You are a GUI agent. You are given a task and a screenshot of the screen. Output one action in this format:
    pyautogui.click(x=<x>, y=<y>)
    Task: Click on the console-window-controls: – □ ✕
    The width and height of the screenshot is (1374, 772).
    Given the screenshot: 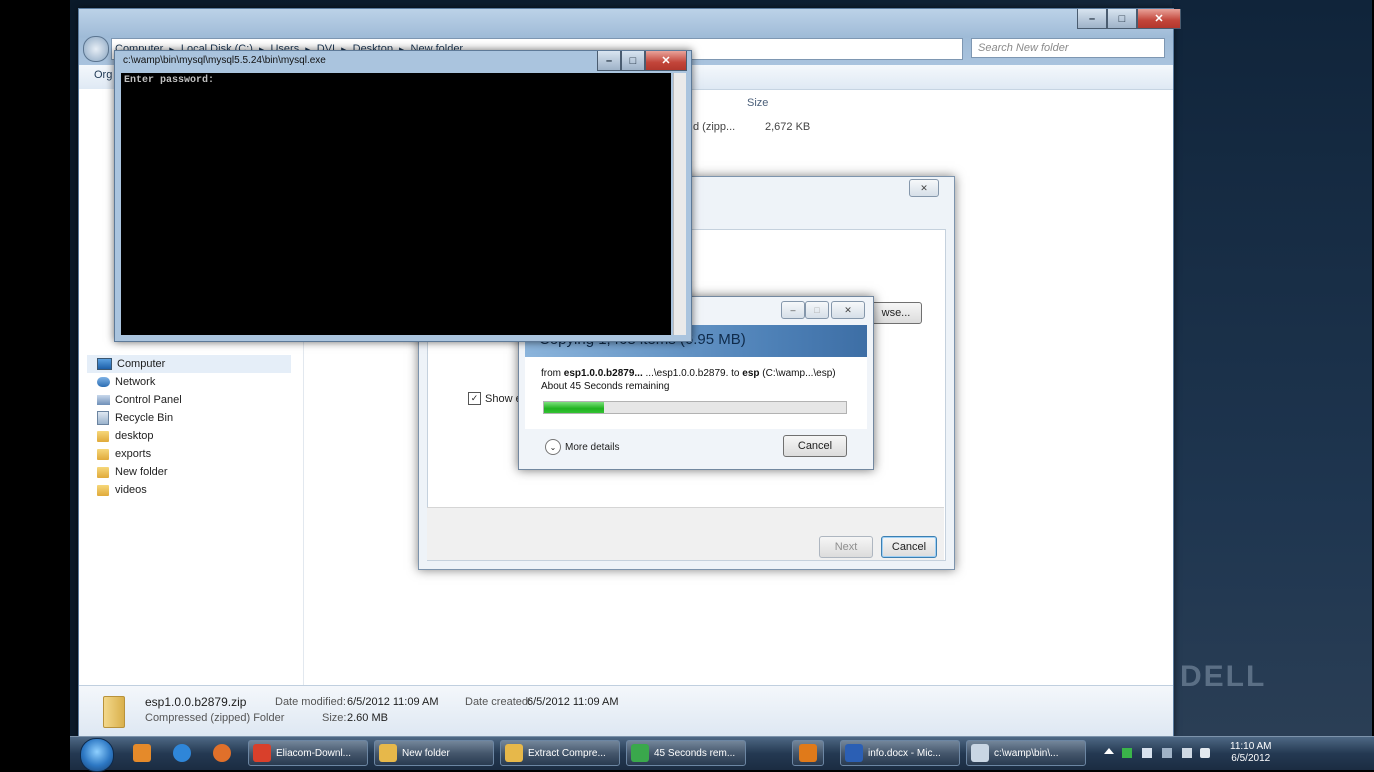 What is the action you would take?
    pyautogui.click(x=642, y=61)
    